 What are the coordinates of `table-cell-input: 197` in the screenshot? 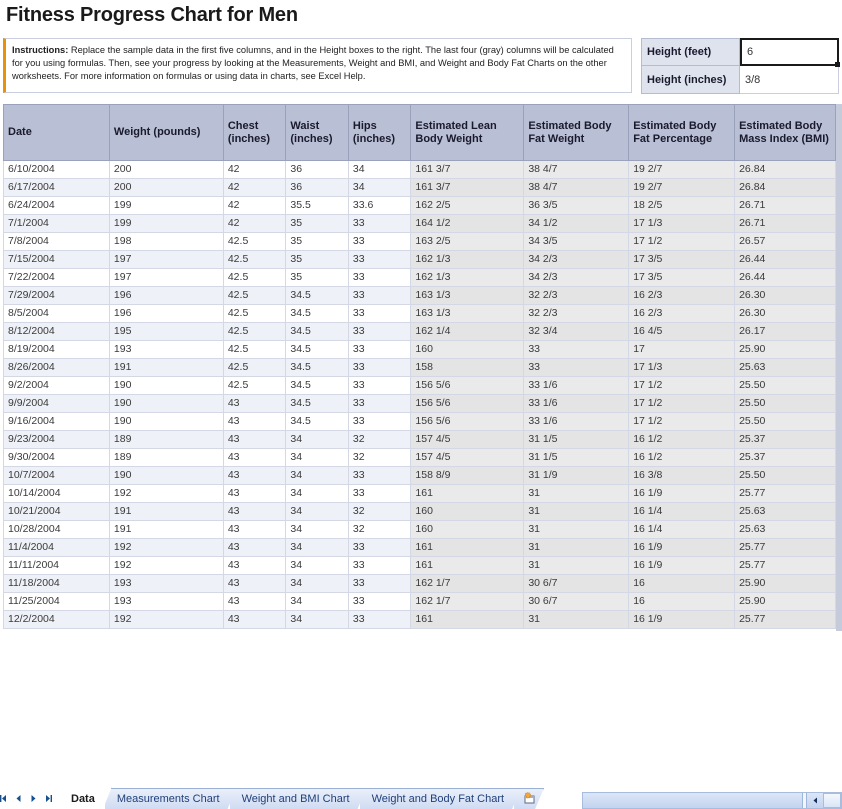 It's located at (166, 277).